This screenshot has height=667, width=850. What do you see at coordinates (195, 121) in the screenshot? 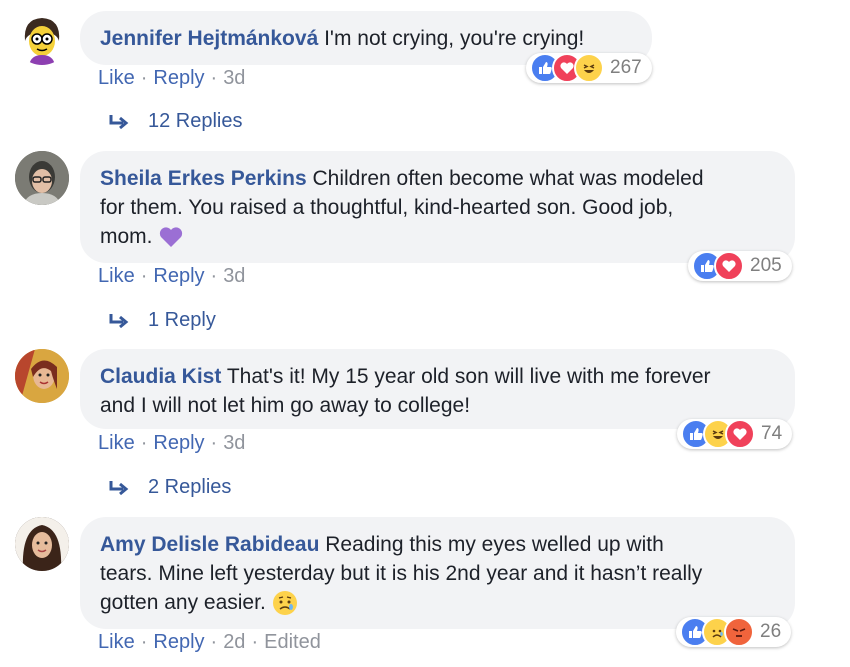
I see `replies-count-label: 12 Replies` at bounding box center [195, 121].